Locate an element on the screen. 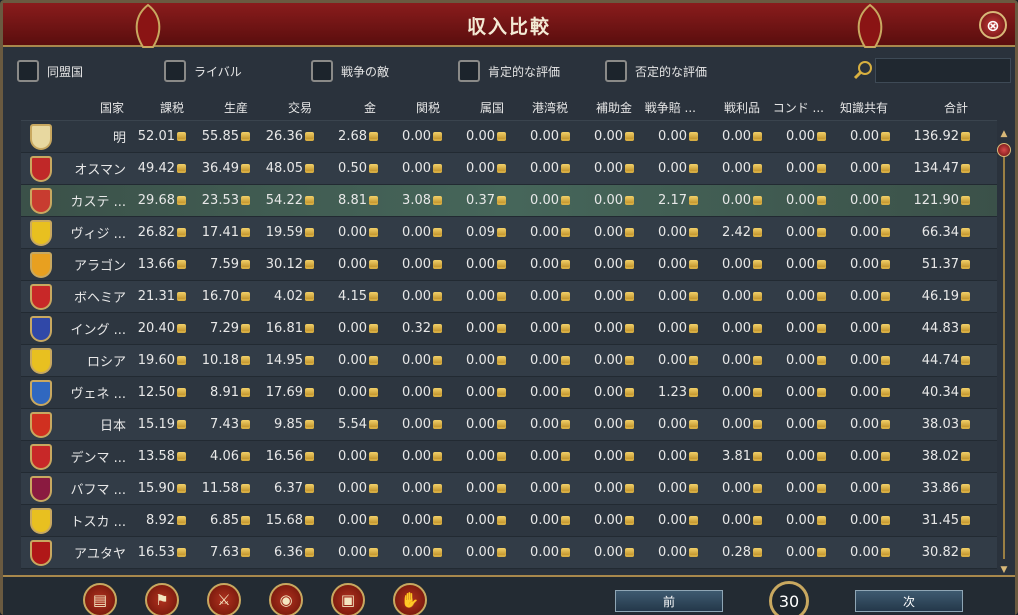 The height and width of the screenshot is (615, 1018). scroll-thumb is located at coordinates (1004, 150).